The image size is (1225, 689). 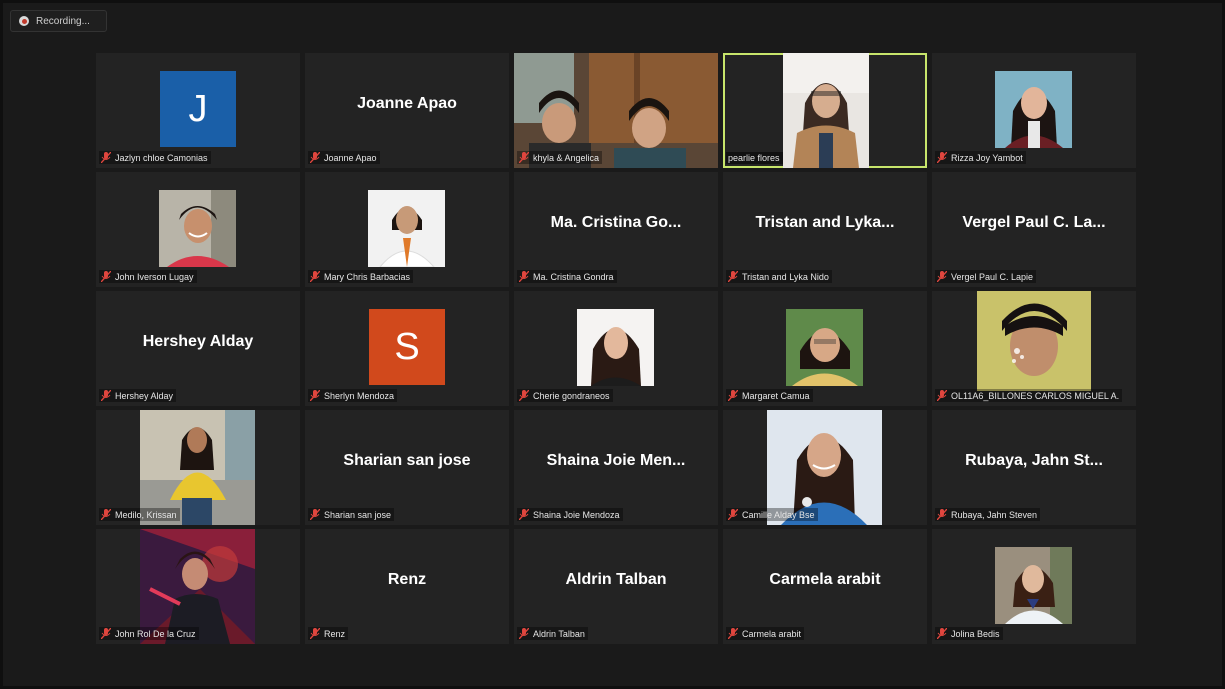 I want to click on participant-name-label: Camille Alday Bse, so click(x=772, y=514).